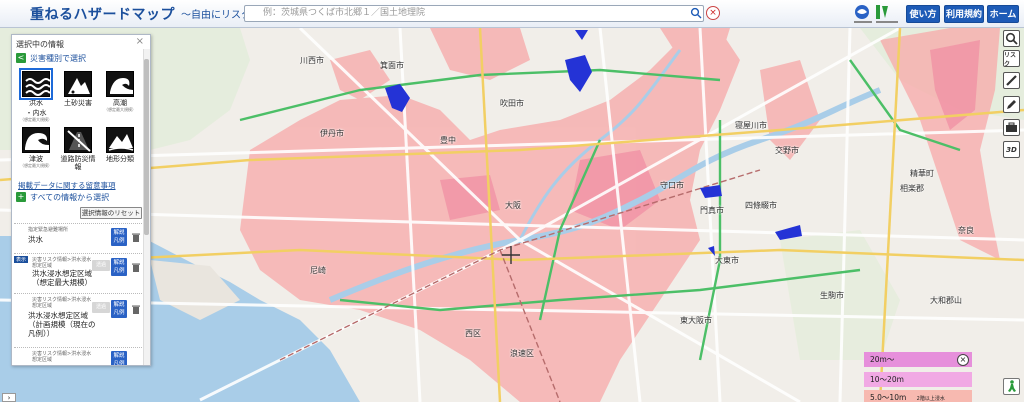 Image resolution: width=1024 pixels, height=402 pixels. Describe the element at coordinates (58, 58) in the screenshot. I see `by-disaster-label: 災害種別で選択` at that location.